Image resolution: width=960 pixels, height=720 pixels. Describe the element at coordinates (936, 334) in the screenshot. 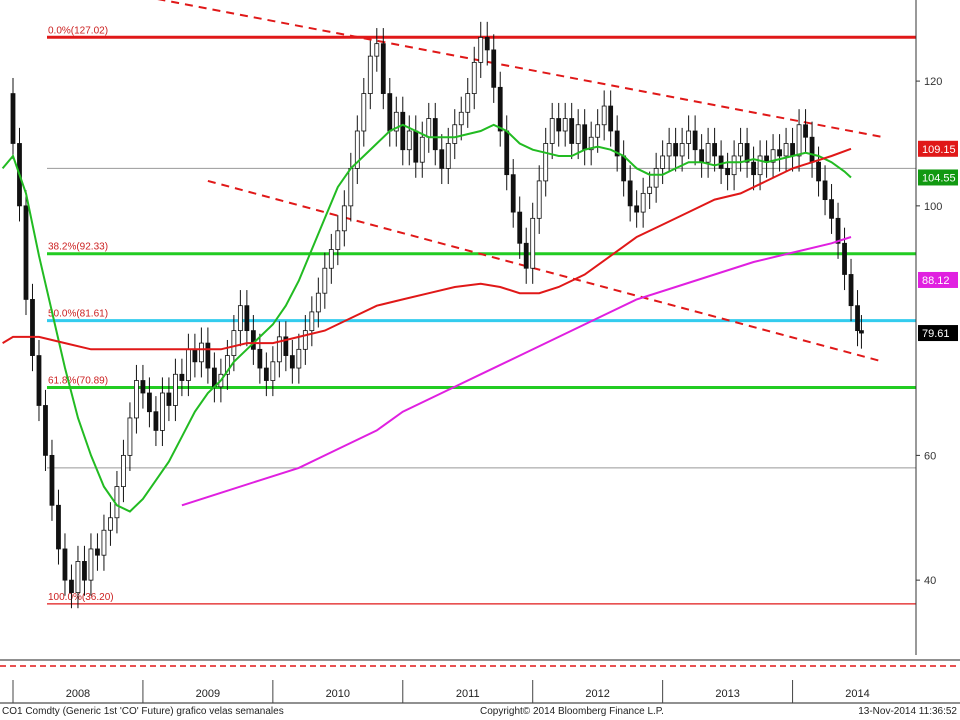

I see `price-tag-label-3: 79.61` at that location.